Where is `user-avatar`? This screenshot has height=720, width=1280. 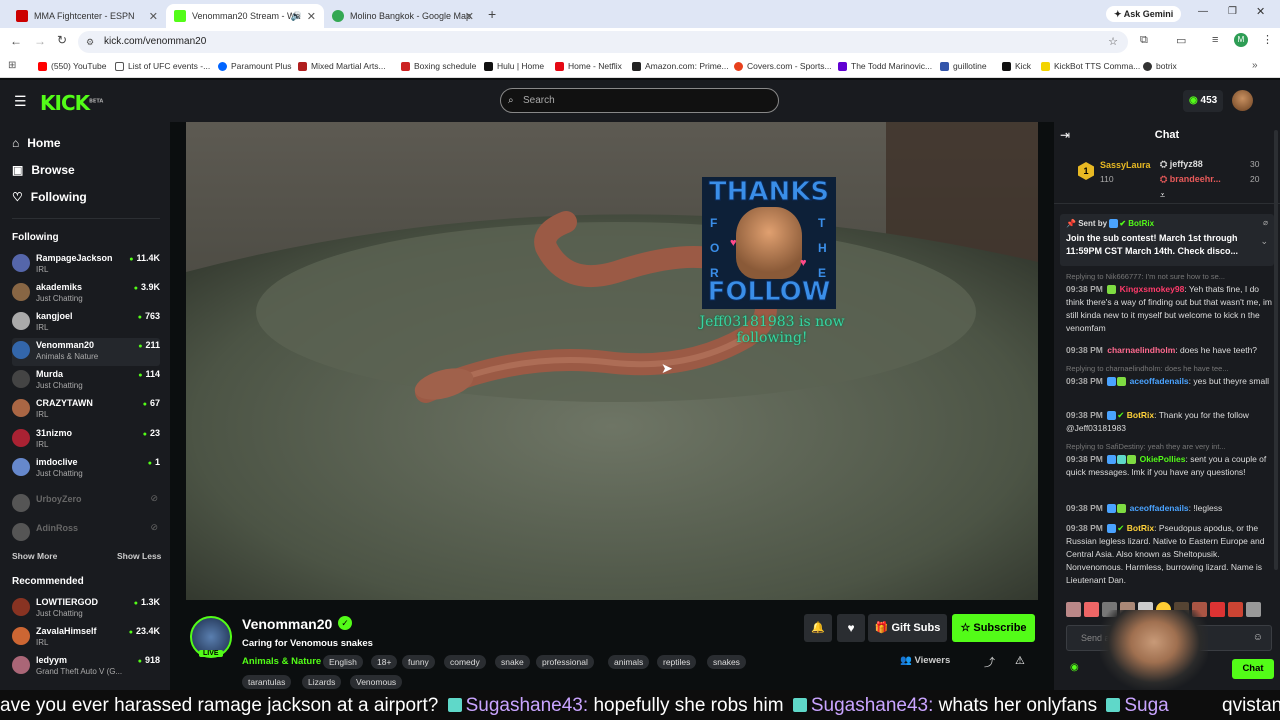
user-avatar is located at coordinates (1242, 100).